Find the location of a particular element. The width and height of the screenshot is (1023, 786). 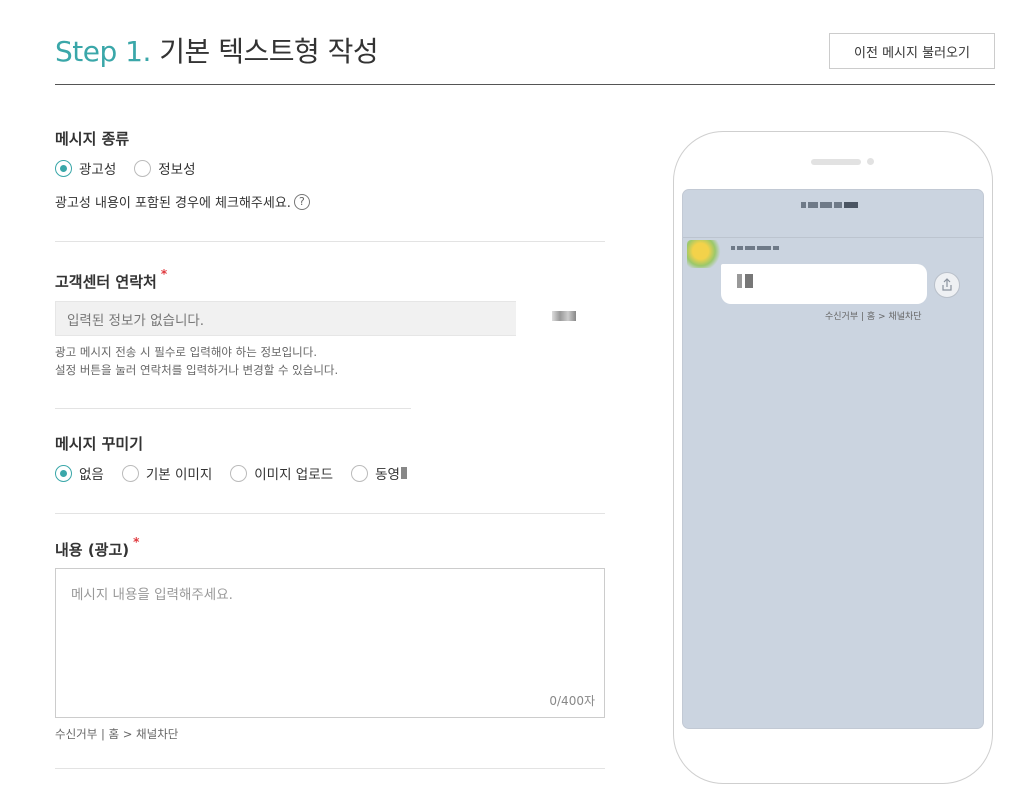

contact-note-line: 설정 버튼을 눌러 연락처를 입력하거나 변경할 수 있습니다. is located at coordinates (197, 370).